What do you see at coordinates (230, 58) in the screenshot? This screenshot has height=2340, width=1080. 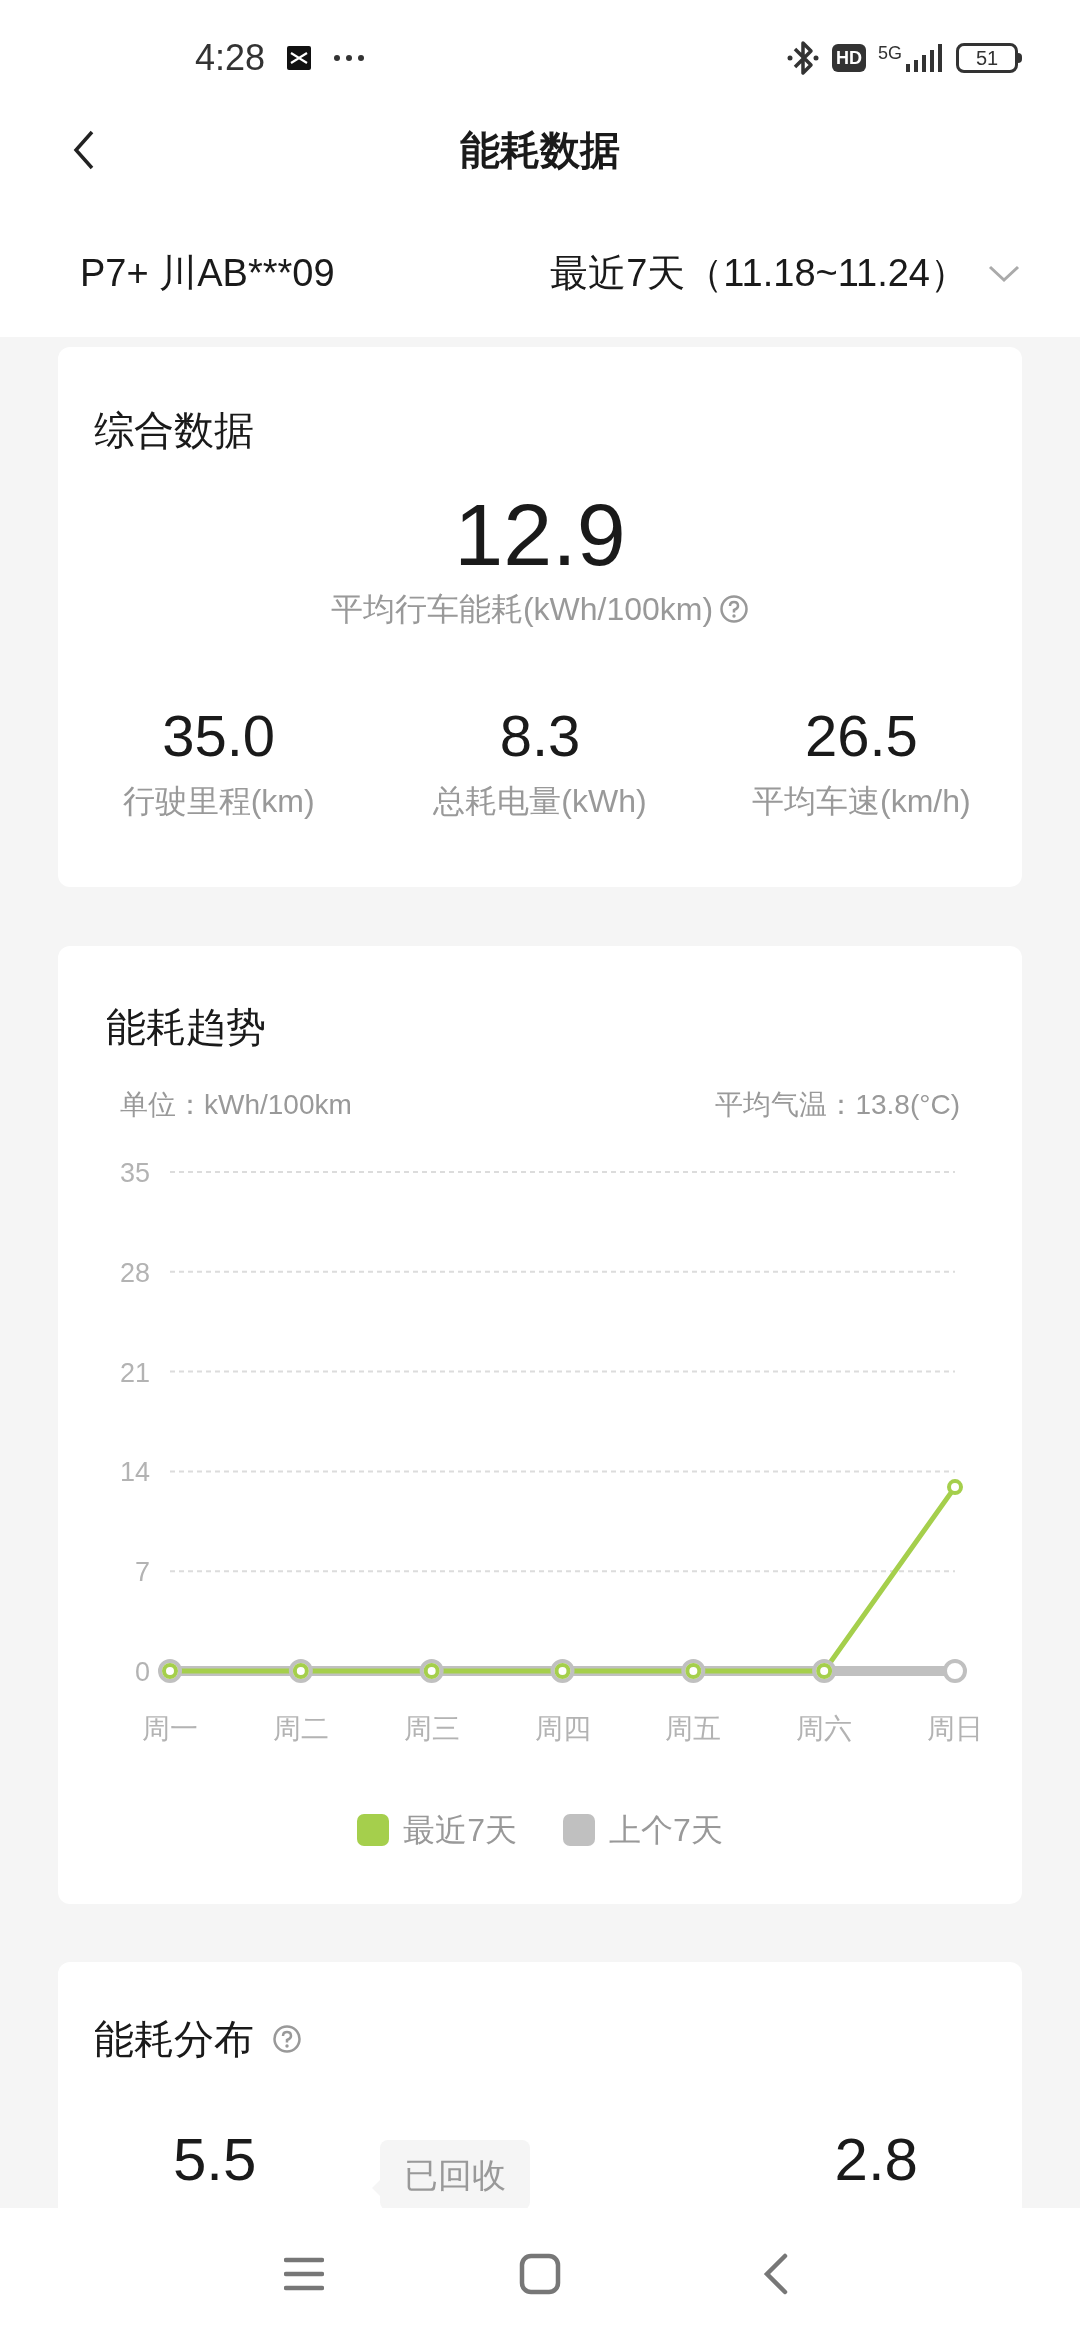 I see `status-time: 4:28` at bounding box center [230, 58].